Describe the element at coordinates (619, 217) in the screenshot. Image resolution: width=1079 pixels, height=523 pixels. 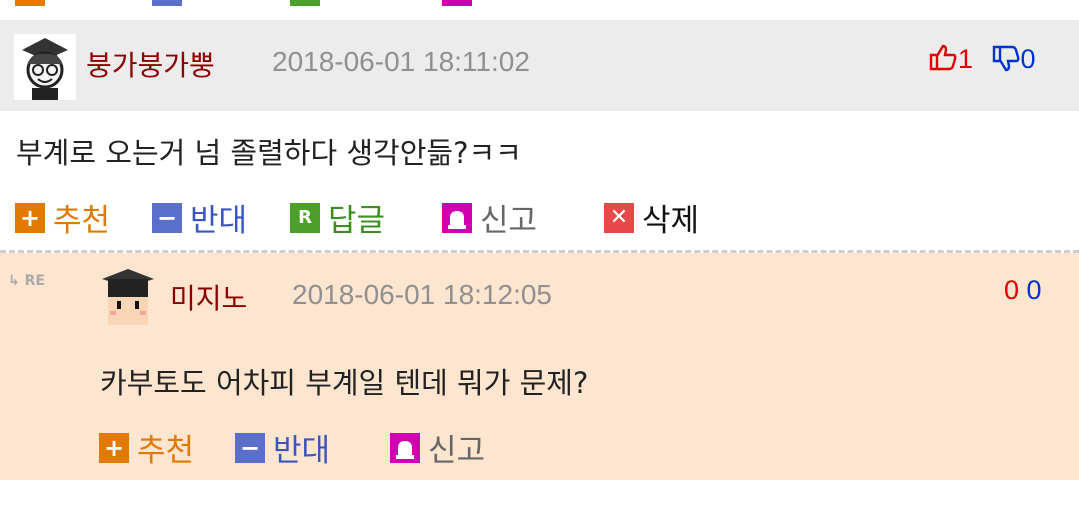
I see `close-icon: ✕` at that location.